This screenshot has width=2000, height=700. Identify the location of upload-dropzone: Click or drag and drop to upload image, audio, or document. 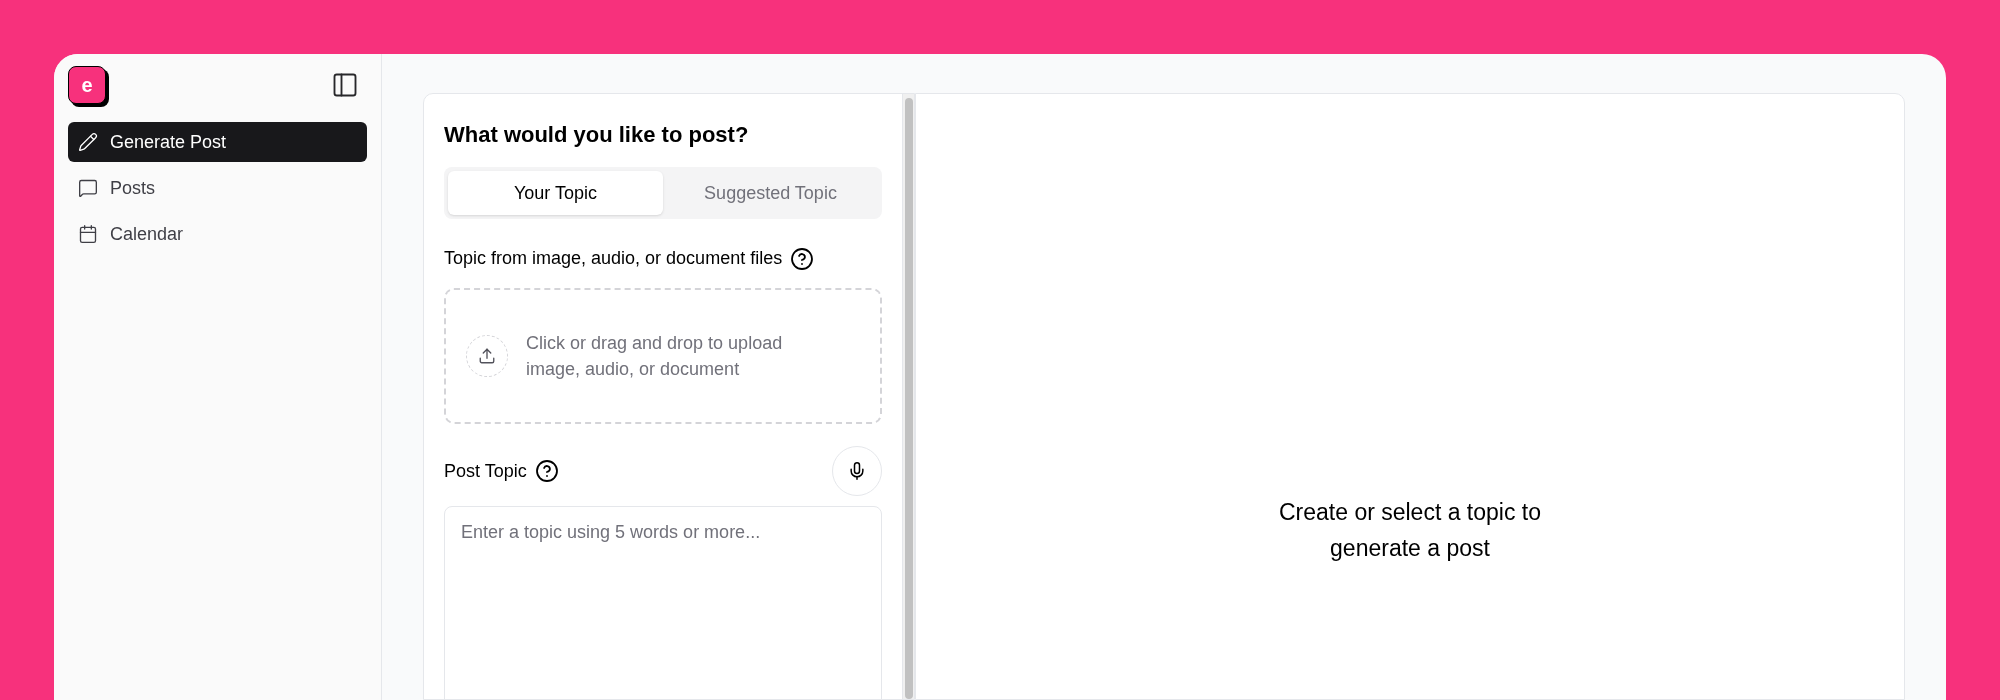
(663, 356).